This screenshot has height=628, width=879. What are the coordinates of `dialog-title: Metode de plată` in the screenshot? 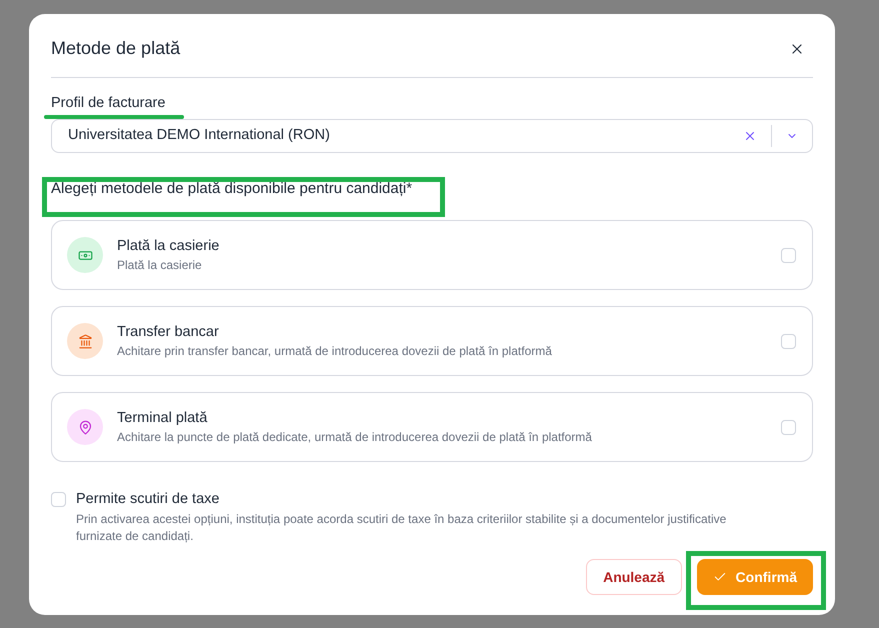 It's located at (115, 48).